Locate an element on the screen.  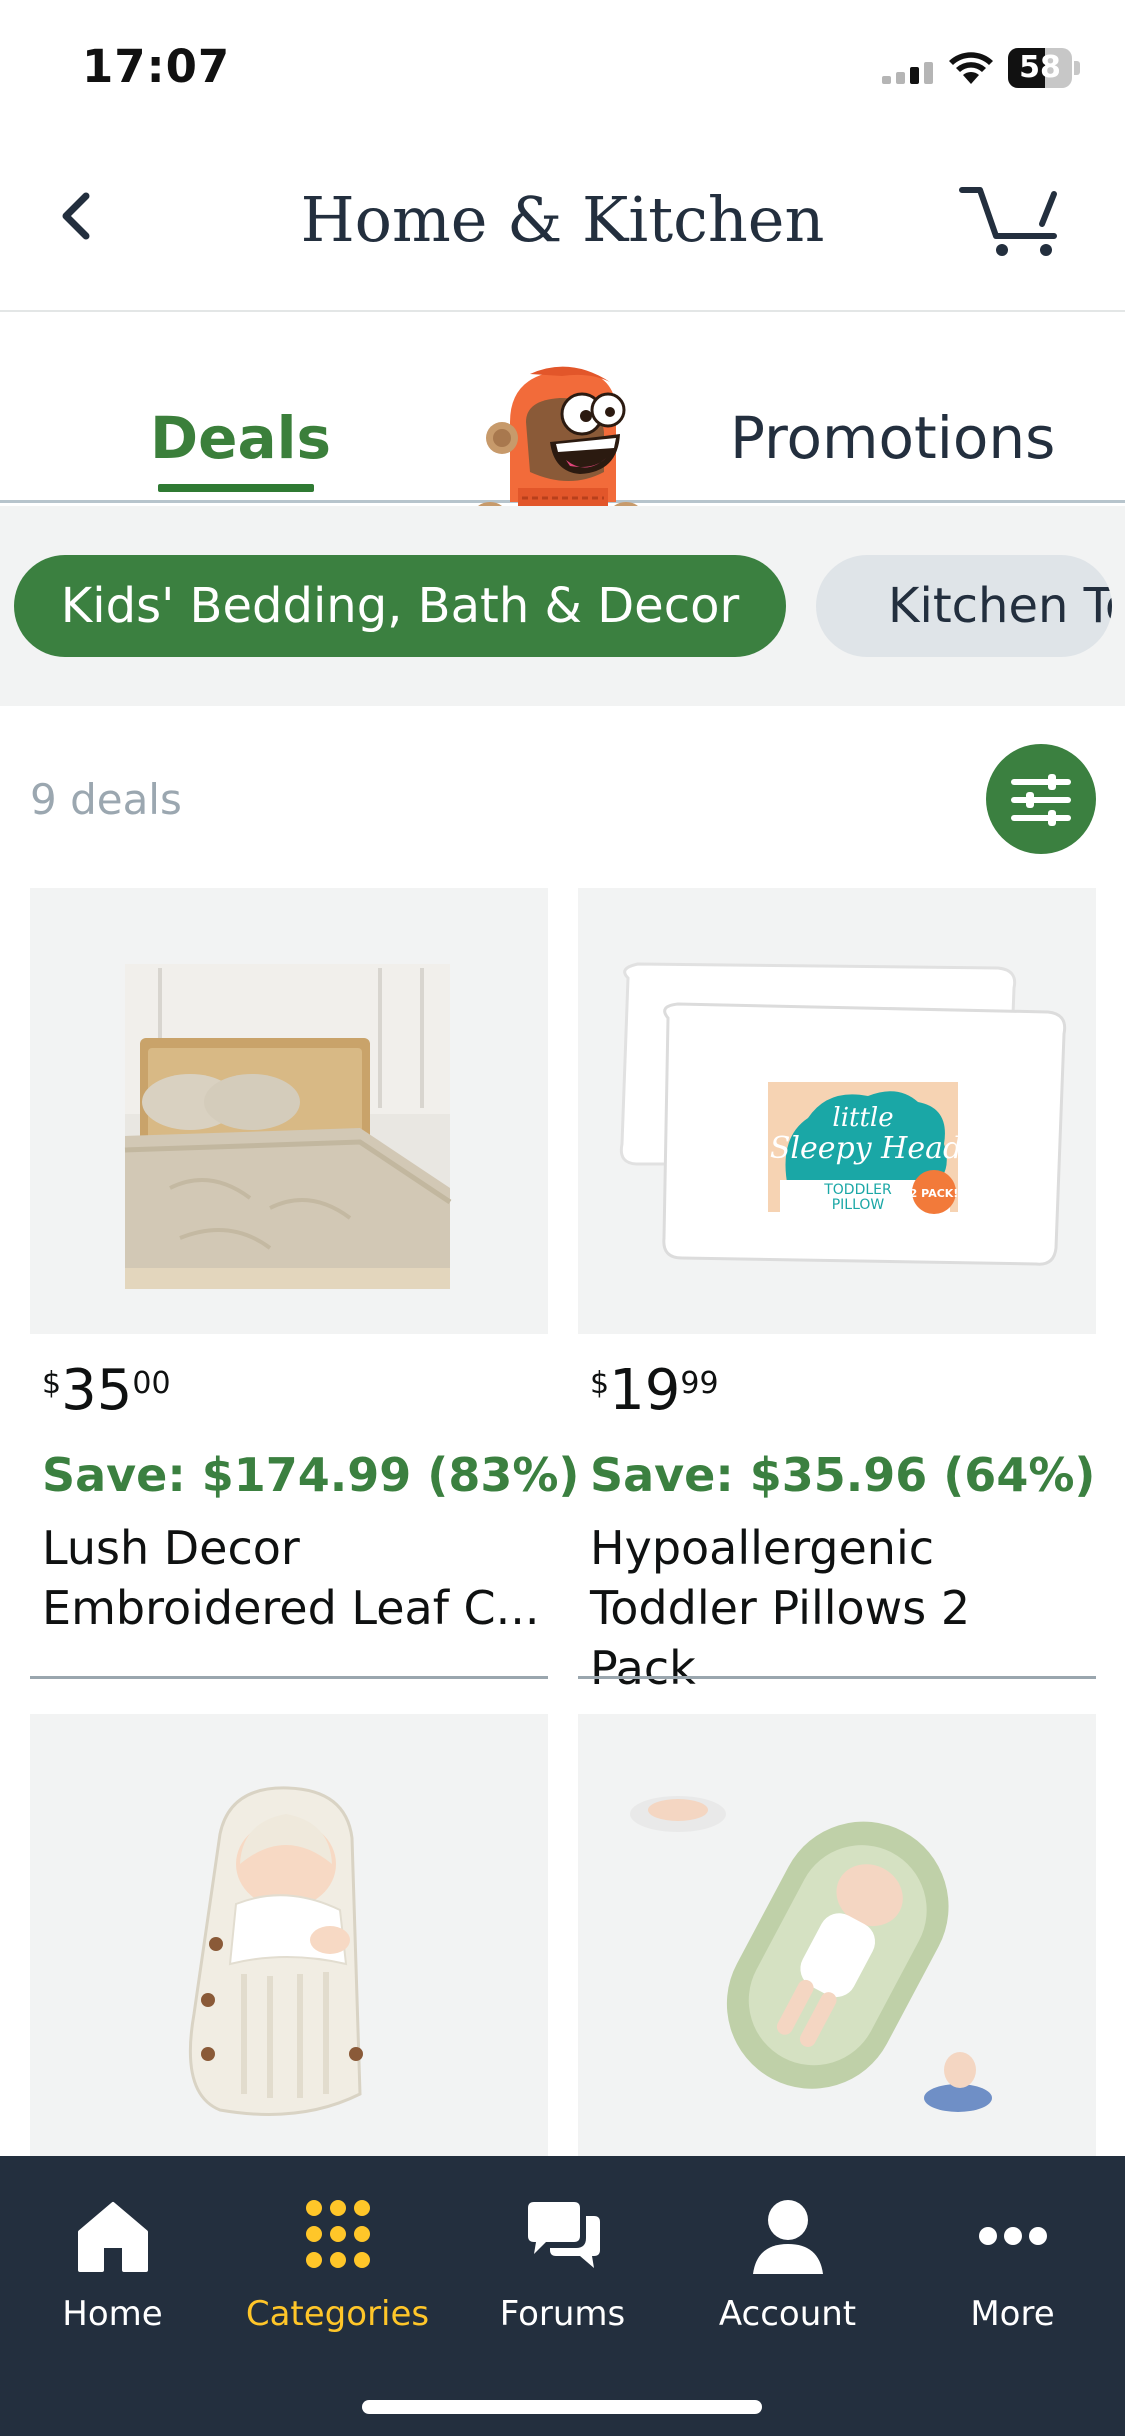
product-price: $1999 is located at coordinates (654, 1390).